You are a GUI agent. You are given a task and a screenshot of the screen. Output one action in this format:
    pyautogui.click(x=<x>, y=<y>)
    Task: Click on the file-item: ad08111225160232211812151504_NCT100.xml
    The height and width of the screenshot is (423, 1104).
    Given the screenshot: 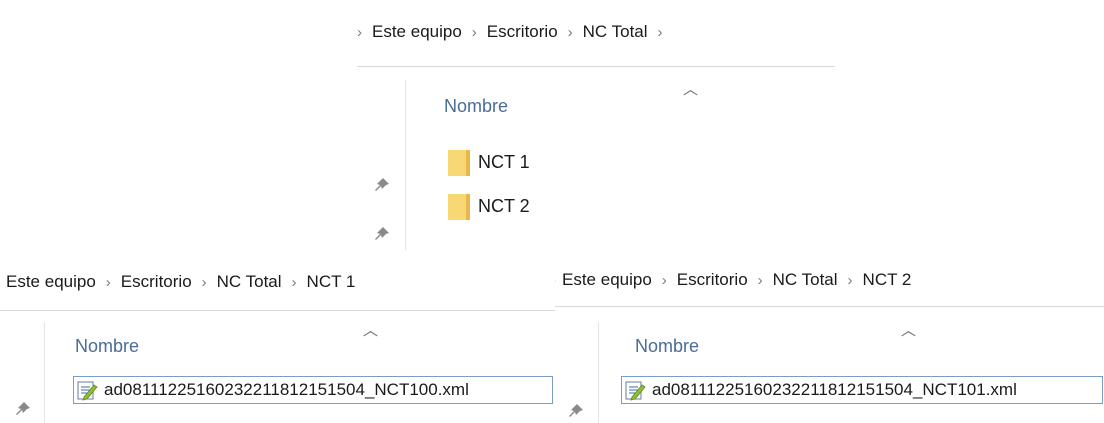 What is the action you would take?
    pyautogui.click(x=313, y=390)
    